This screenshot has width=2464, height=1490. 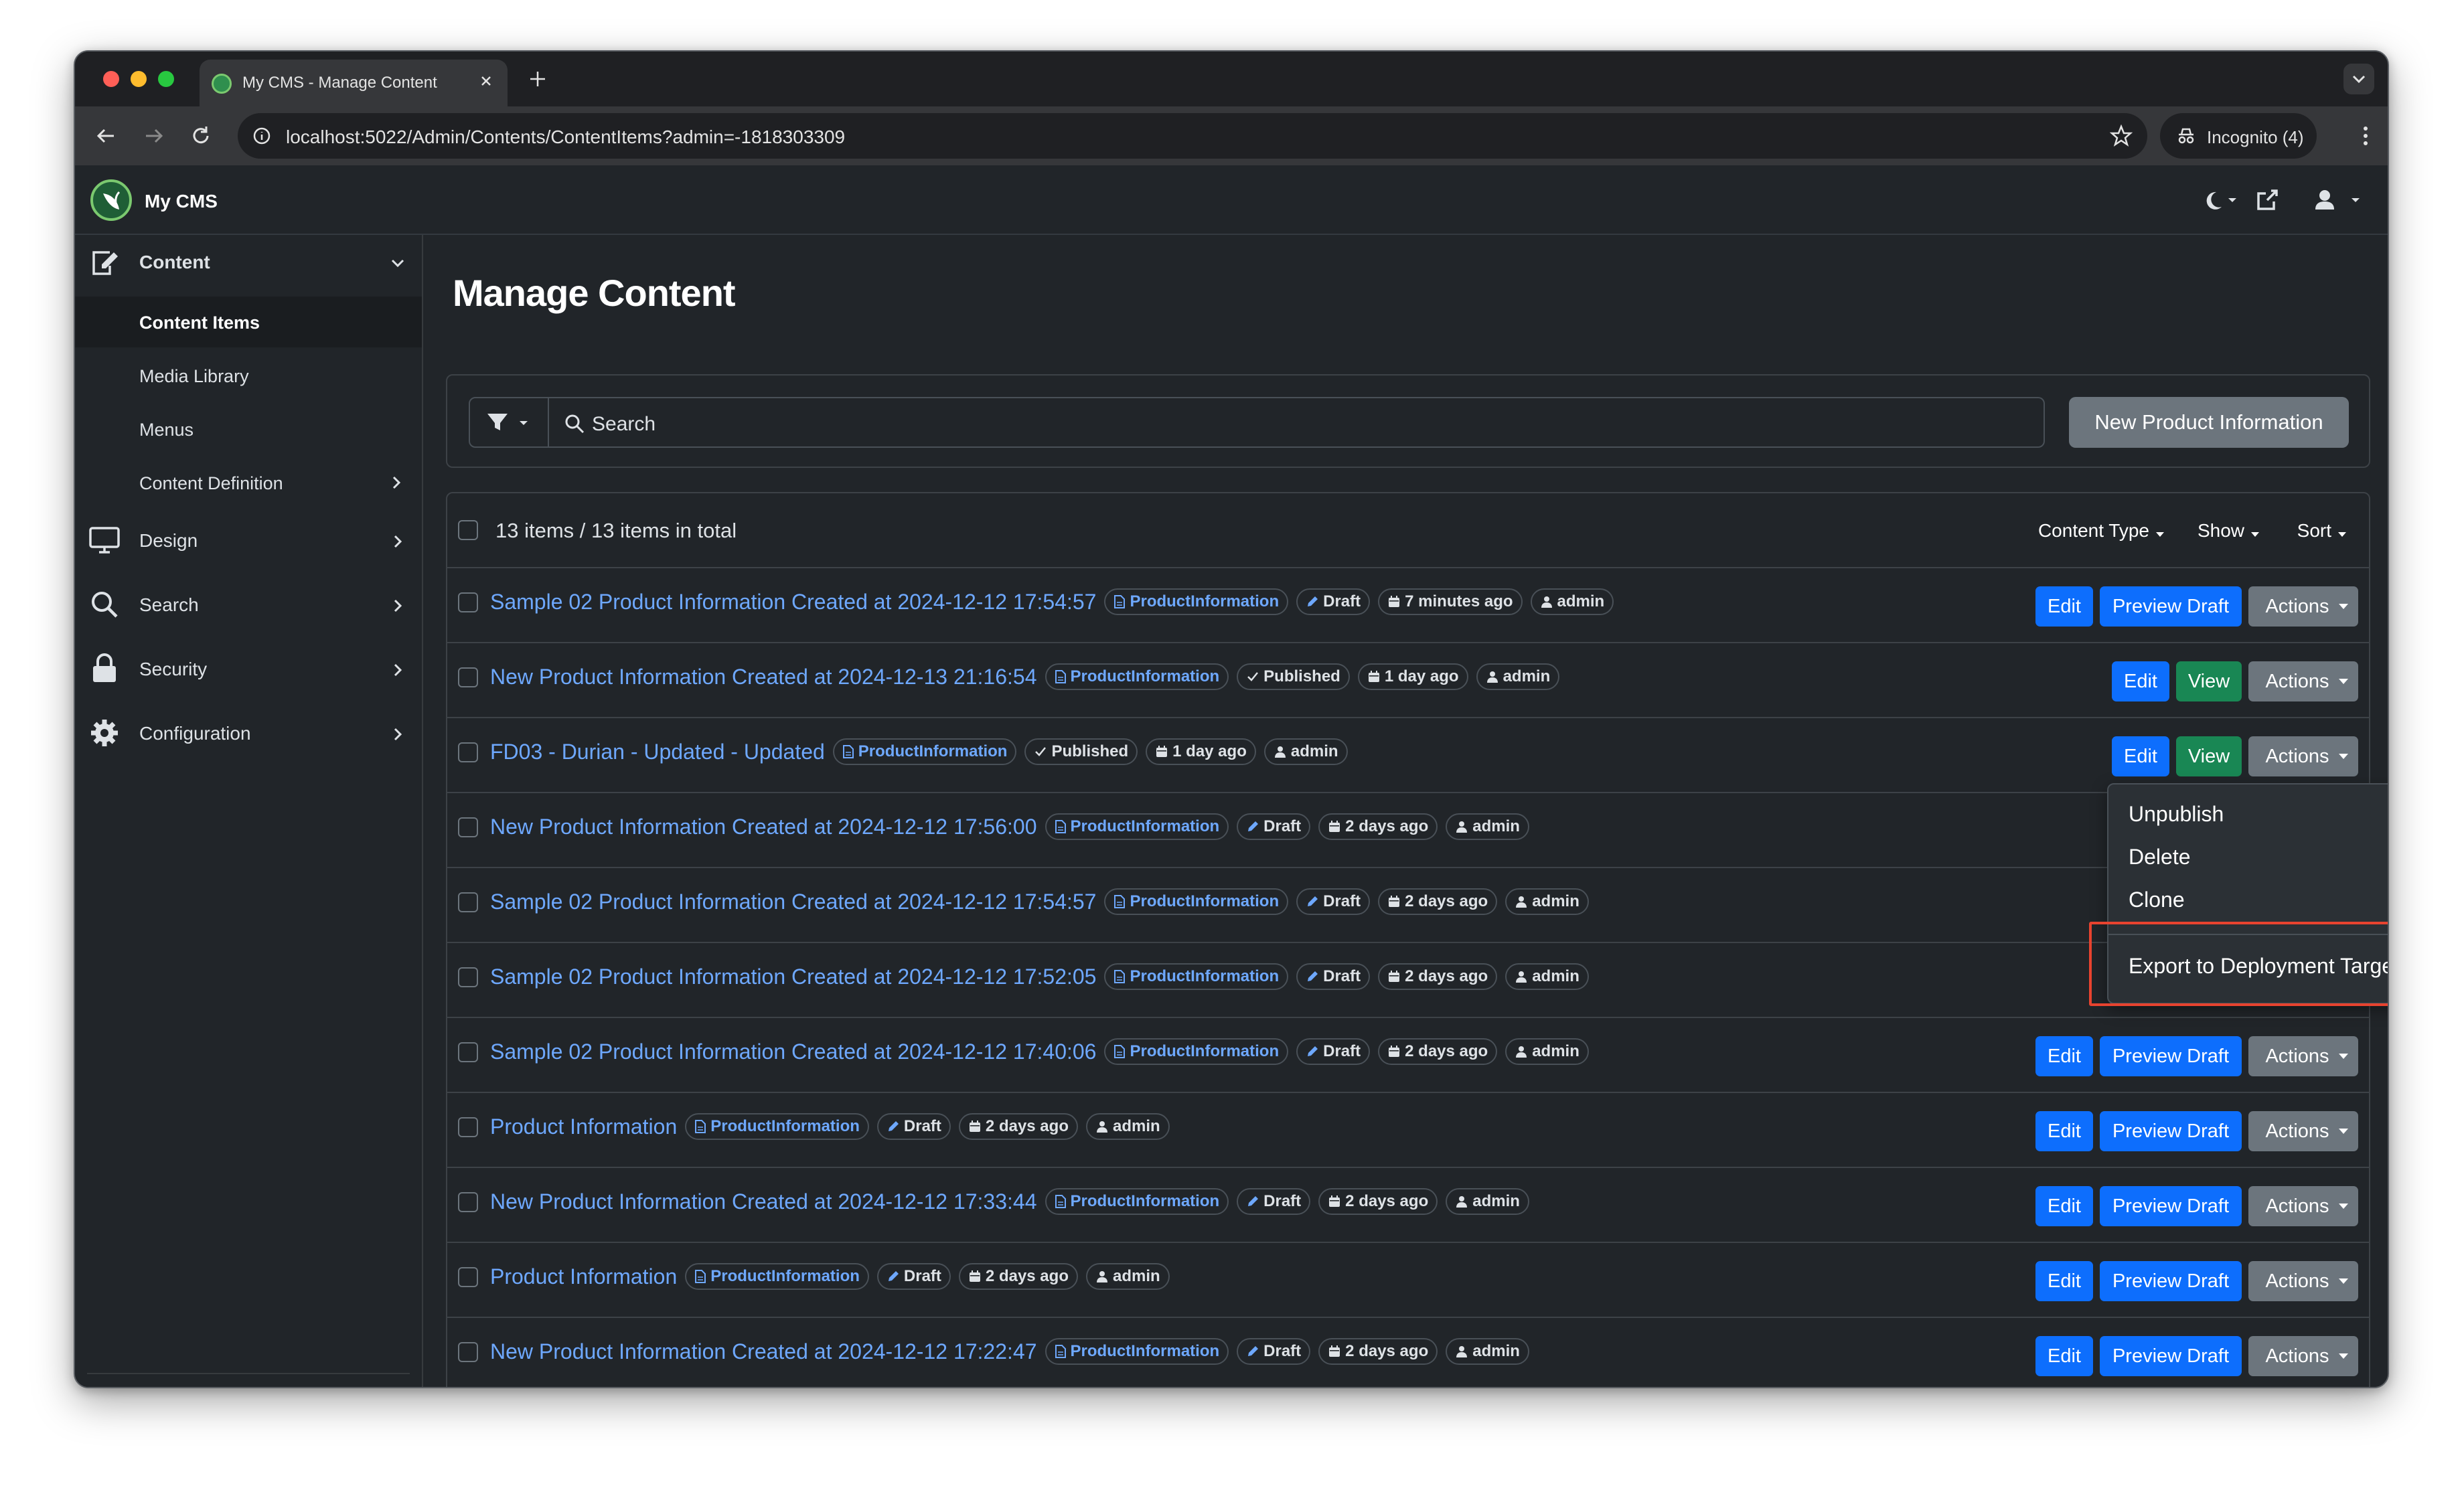 What do you see at coordinates (1461, 1351) in the screenshot?
I see `user-icon` at bounding box center [1461, 1351].